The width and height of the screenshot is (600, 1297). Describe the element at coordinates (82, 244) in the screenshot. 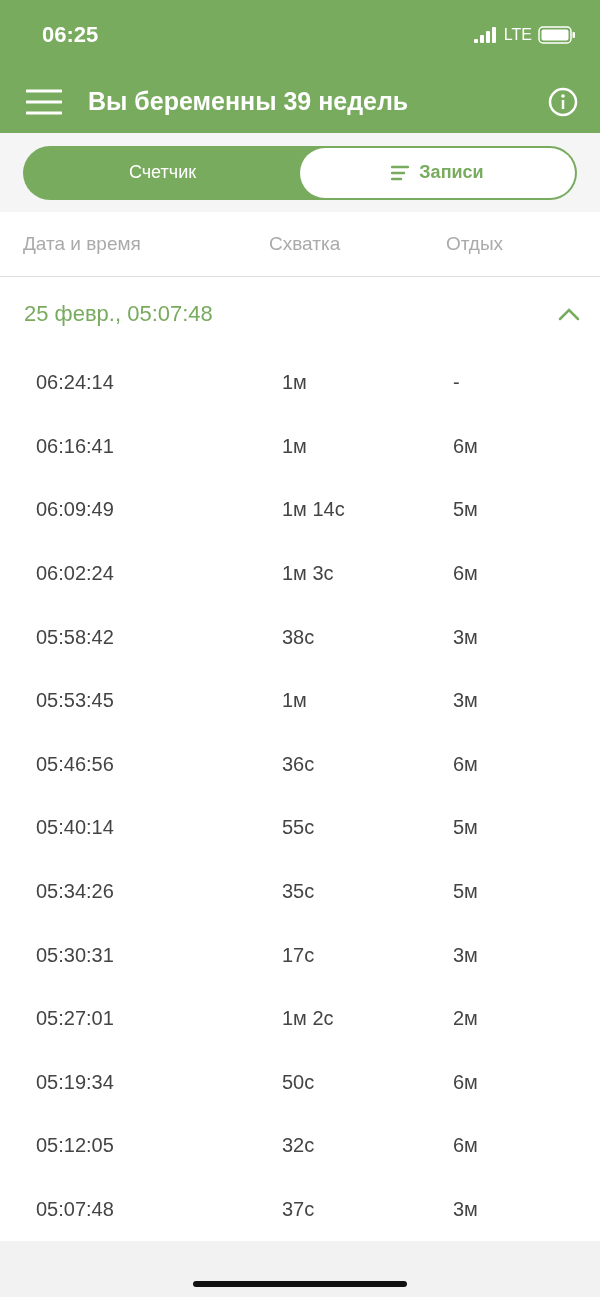

I see `column-header: Дата и время` at that location.